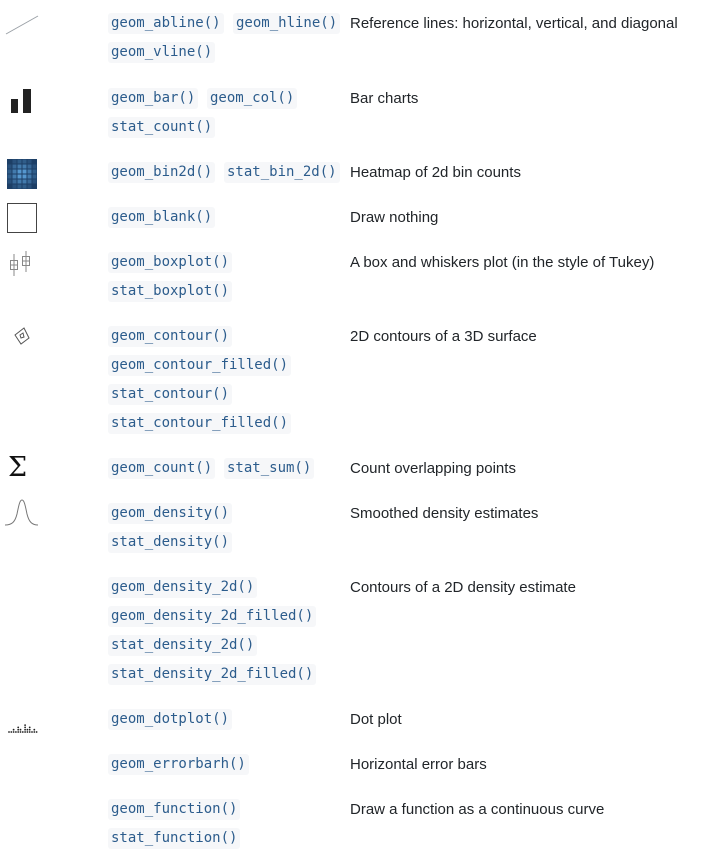 Image resolution: width=714 pixels, height=862 pixels. Describe the element at coordinates (384, 98) in the screenshot. I see `description: Bar charts` at that location.